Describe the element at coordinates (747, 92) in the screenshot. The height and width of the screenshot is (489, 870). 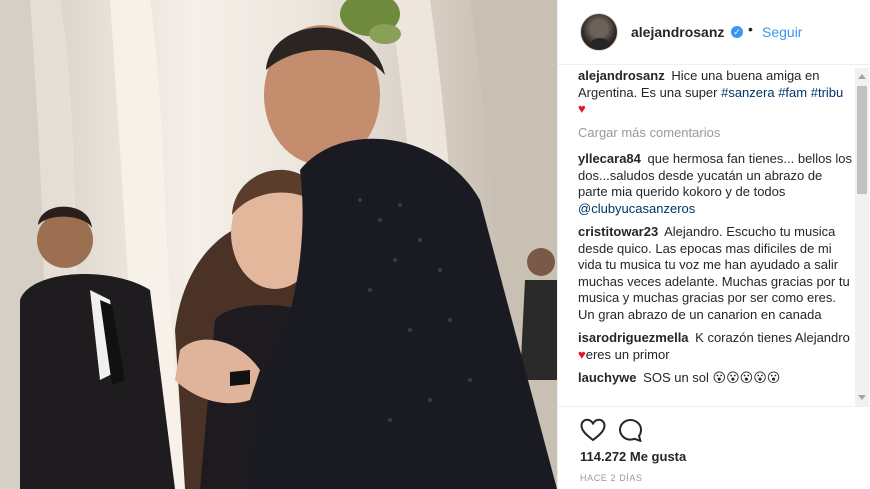
I see `hashtag-sanzera: #sanzera` at that location.